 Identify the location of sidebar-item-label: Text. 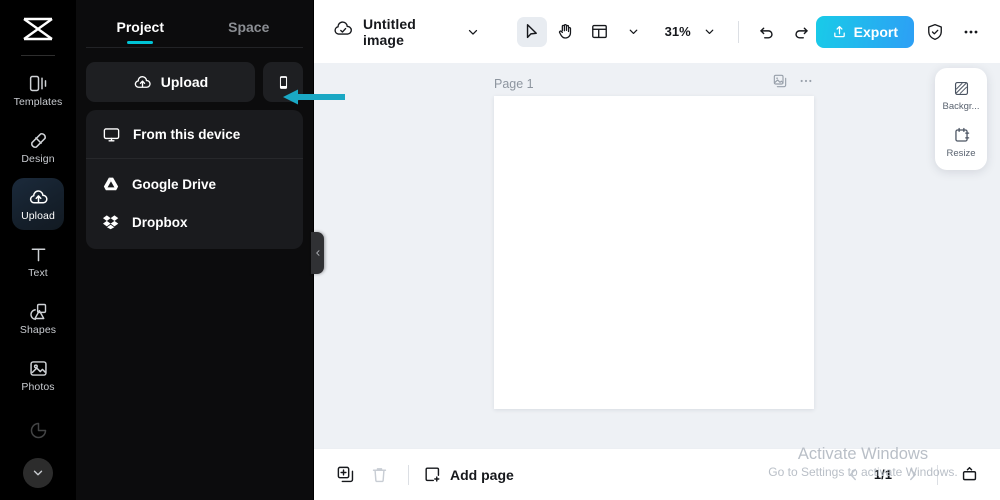
(38, 272).